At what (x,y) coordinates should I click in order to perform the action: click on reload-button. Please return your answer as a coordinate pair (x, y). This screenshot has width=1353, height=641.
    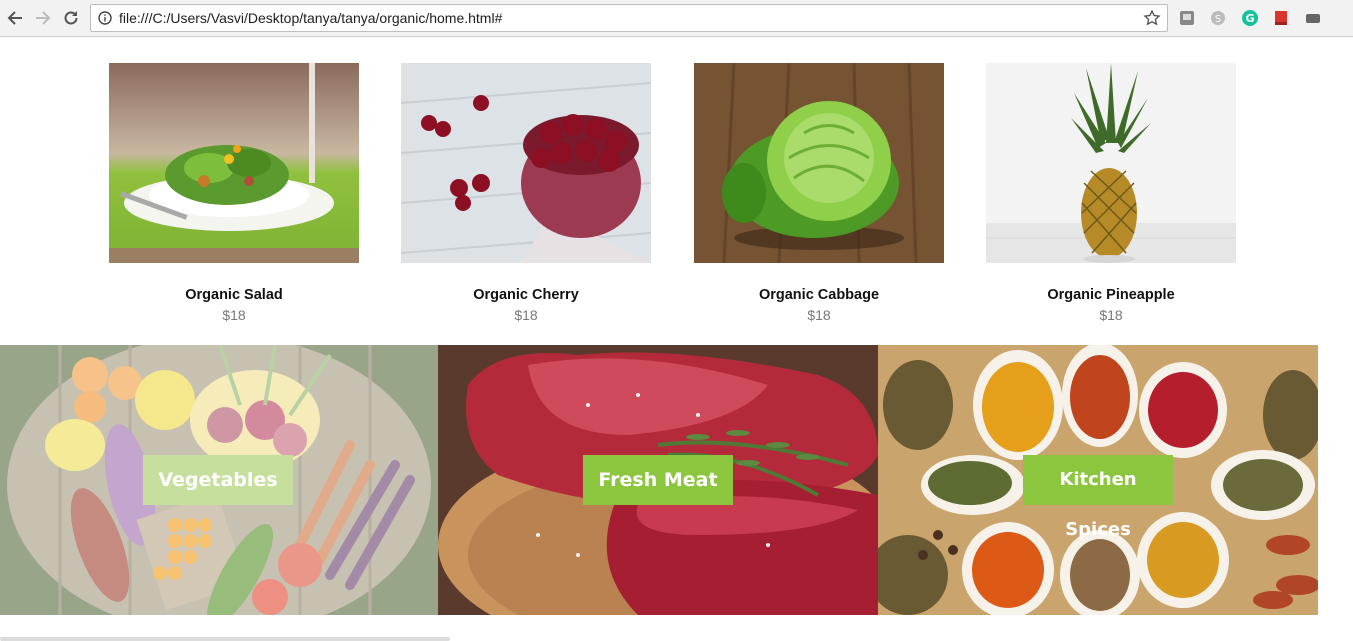
    Looking at the image, I should click on (71, 18).